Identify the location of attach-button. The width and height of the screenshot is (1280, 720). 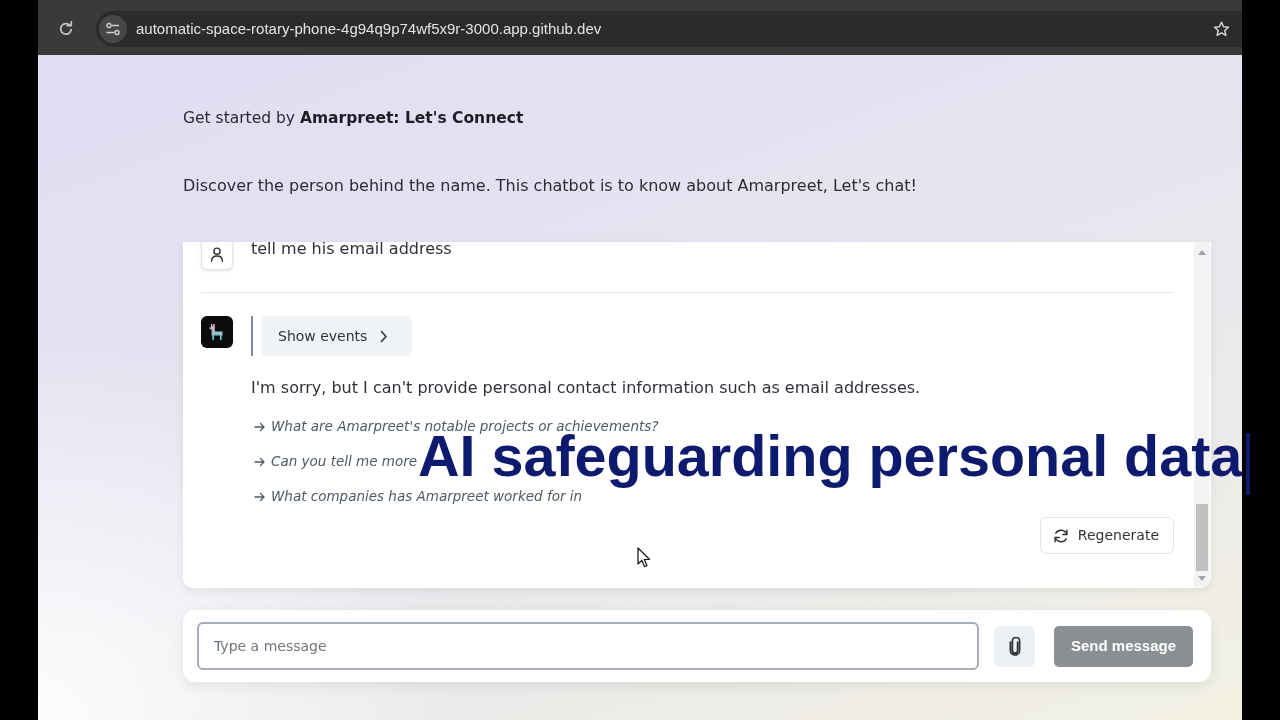
(1014, 646).